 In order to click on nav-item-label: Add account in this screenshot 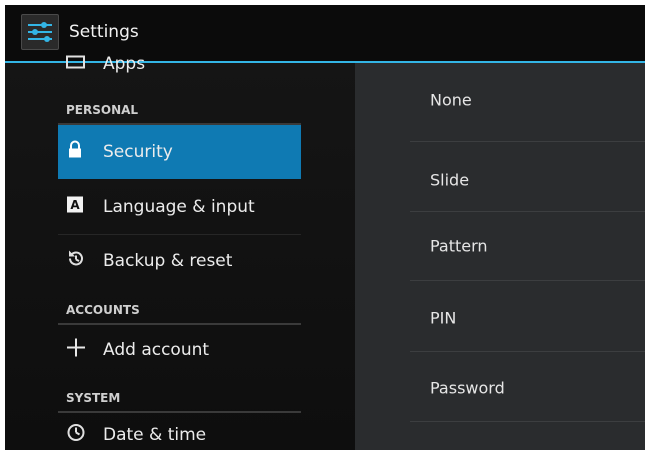, I will do `click(156, 350)`.